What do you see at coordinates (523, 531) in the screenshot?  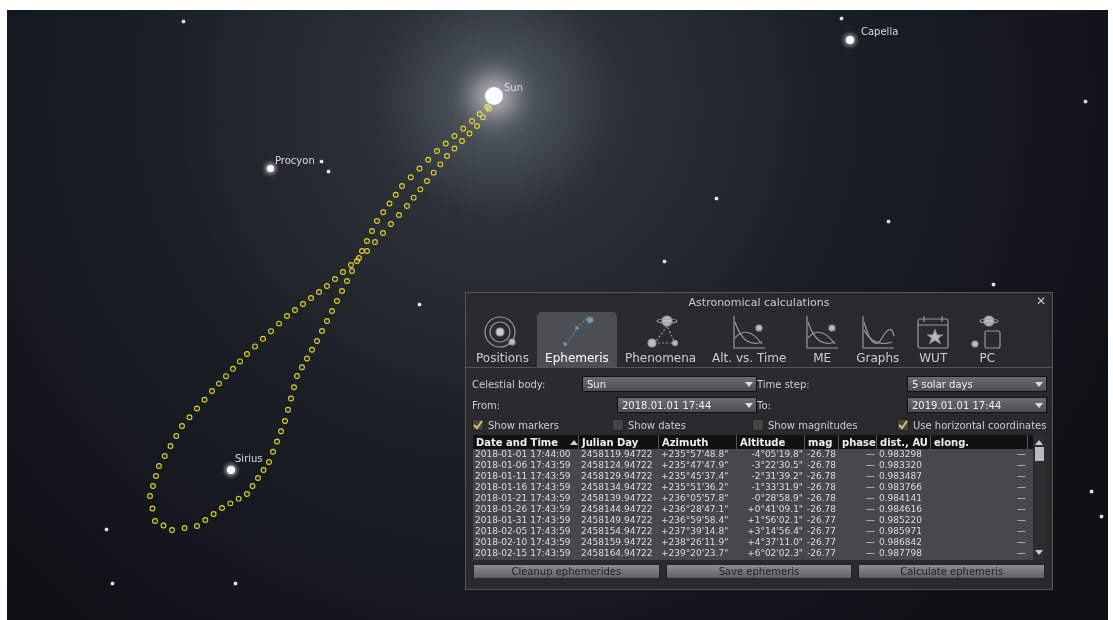 I see `table-cell-text: 2018-02-05 17:43:59` at bounding box center [523, 531].